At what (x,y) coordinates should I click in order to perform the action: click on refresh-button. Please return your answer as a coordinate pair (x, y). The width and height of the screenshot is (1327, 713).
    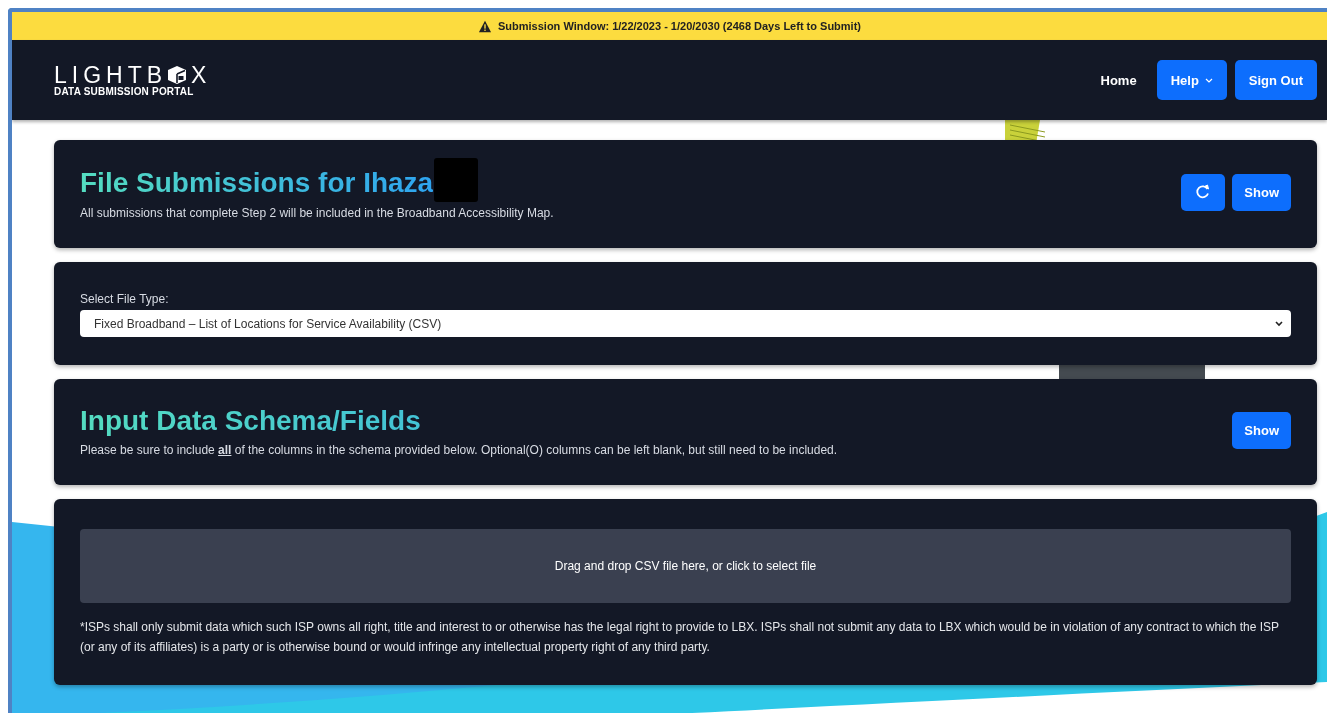
    Looking at the image, I should click on (1203, 192).